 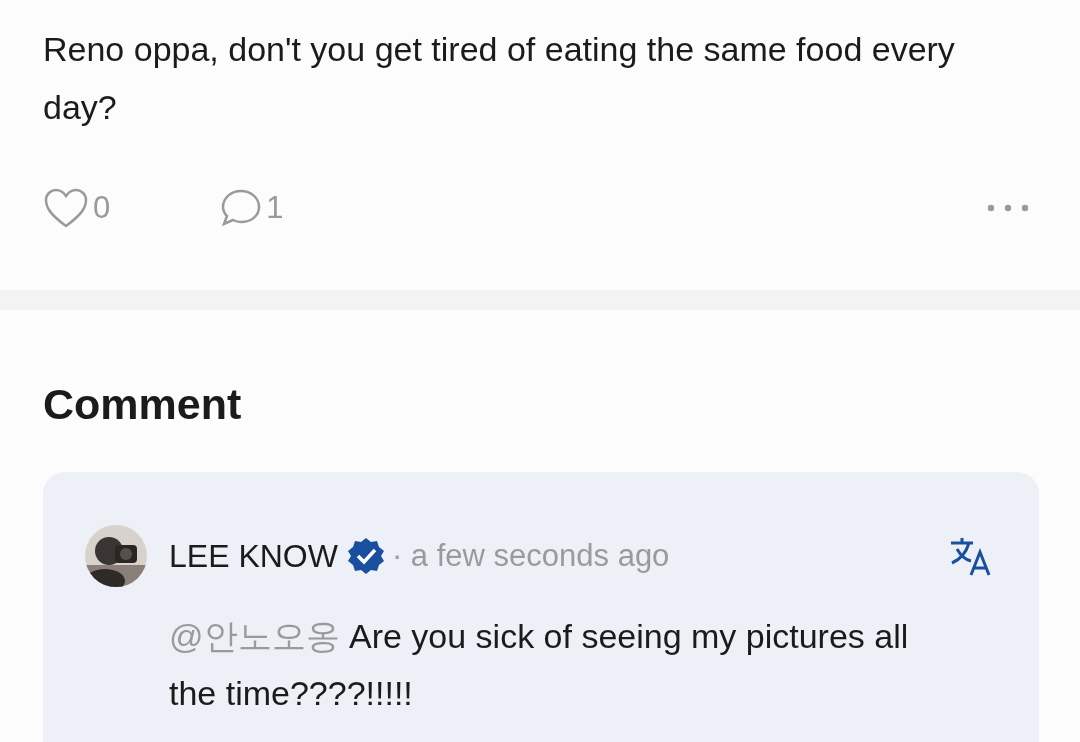 What do you see at coordinates (530, 556) in the screenshot?
I see `comment-time: · a few seconds ago` at bounding box center [530, 556].